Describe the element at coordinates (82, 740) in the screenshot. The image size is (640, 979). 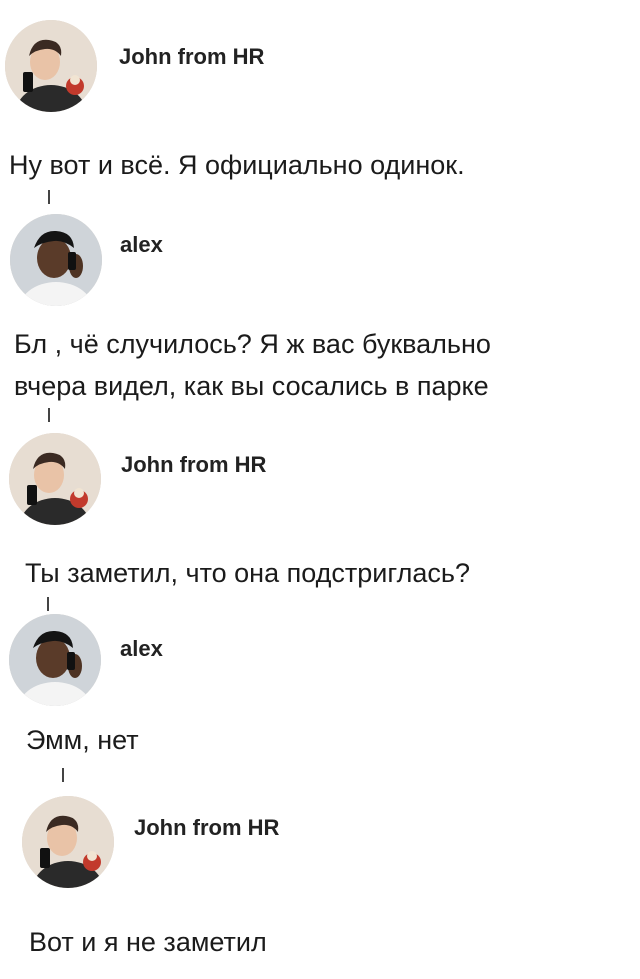
I see `message-text: Эмм, нет` at that location.